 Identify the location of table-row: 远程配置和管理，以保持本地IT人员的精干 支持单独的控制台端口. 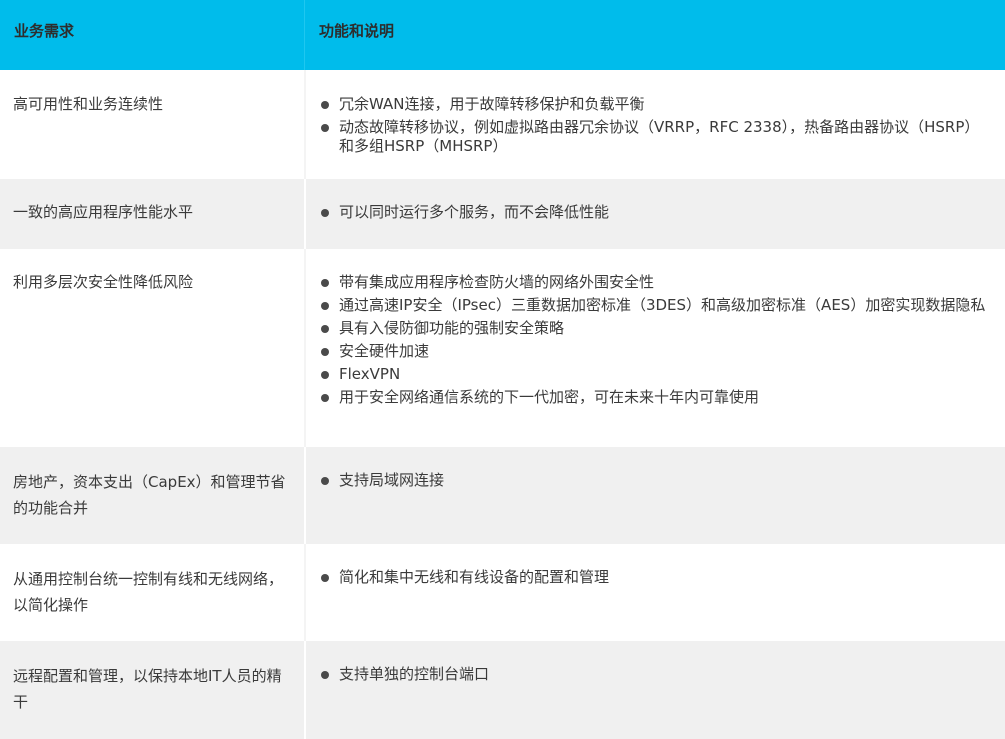
(502, 690).